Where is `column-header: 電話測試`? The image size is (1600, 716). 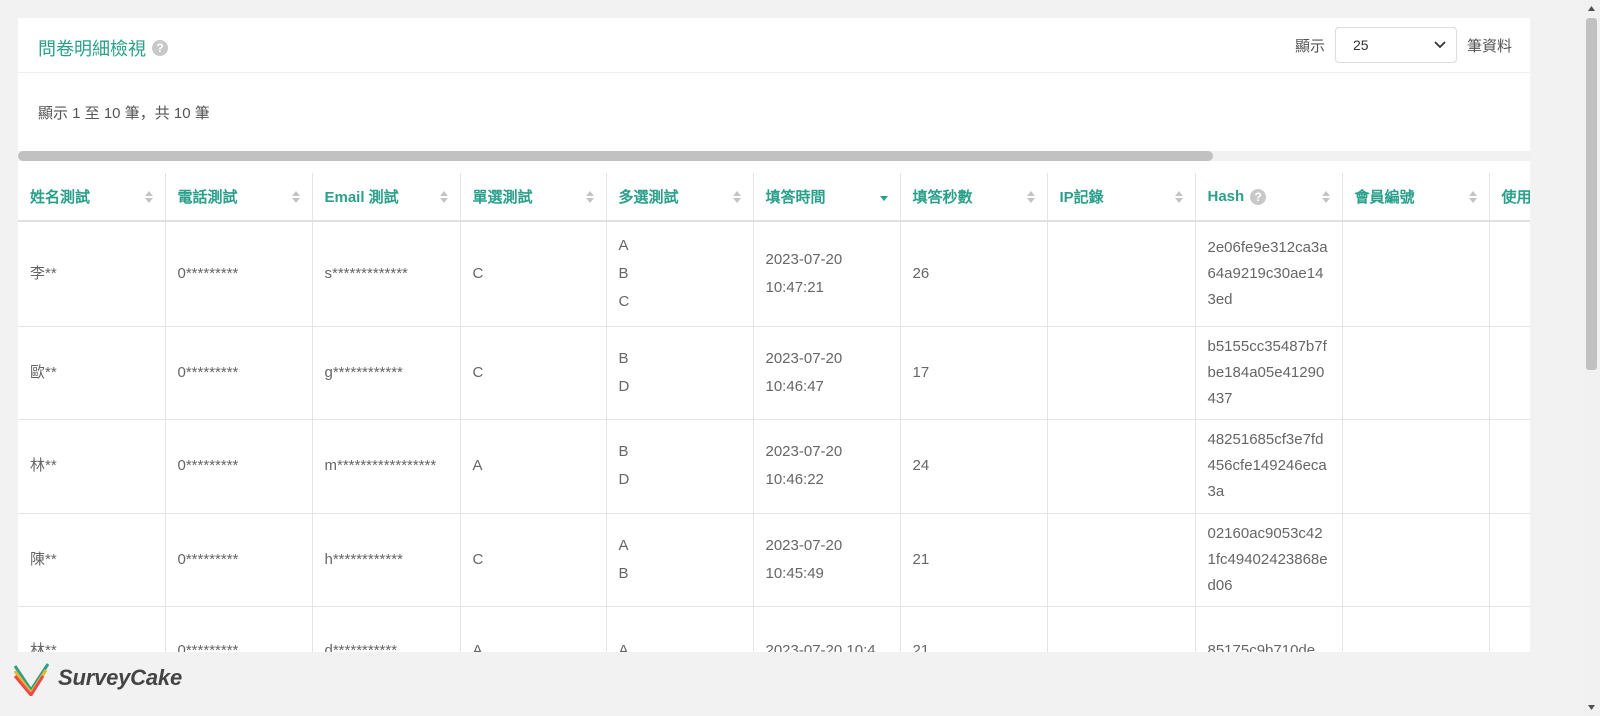 column-header: 電話測試 is located at coordinates (239, 197).